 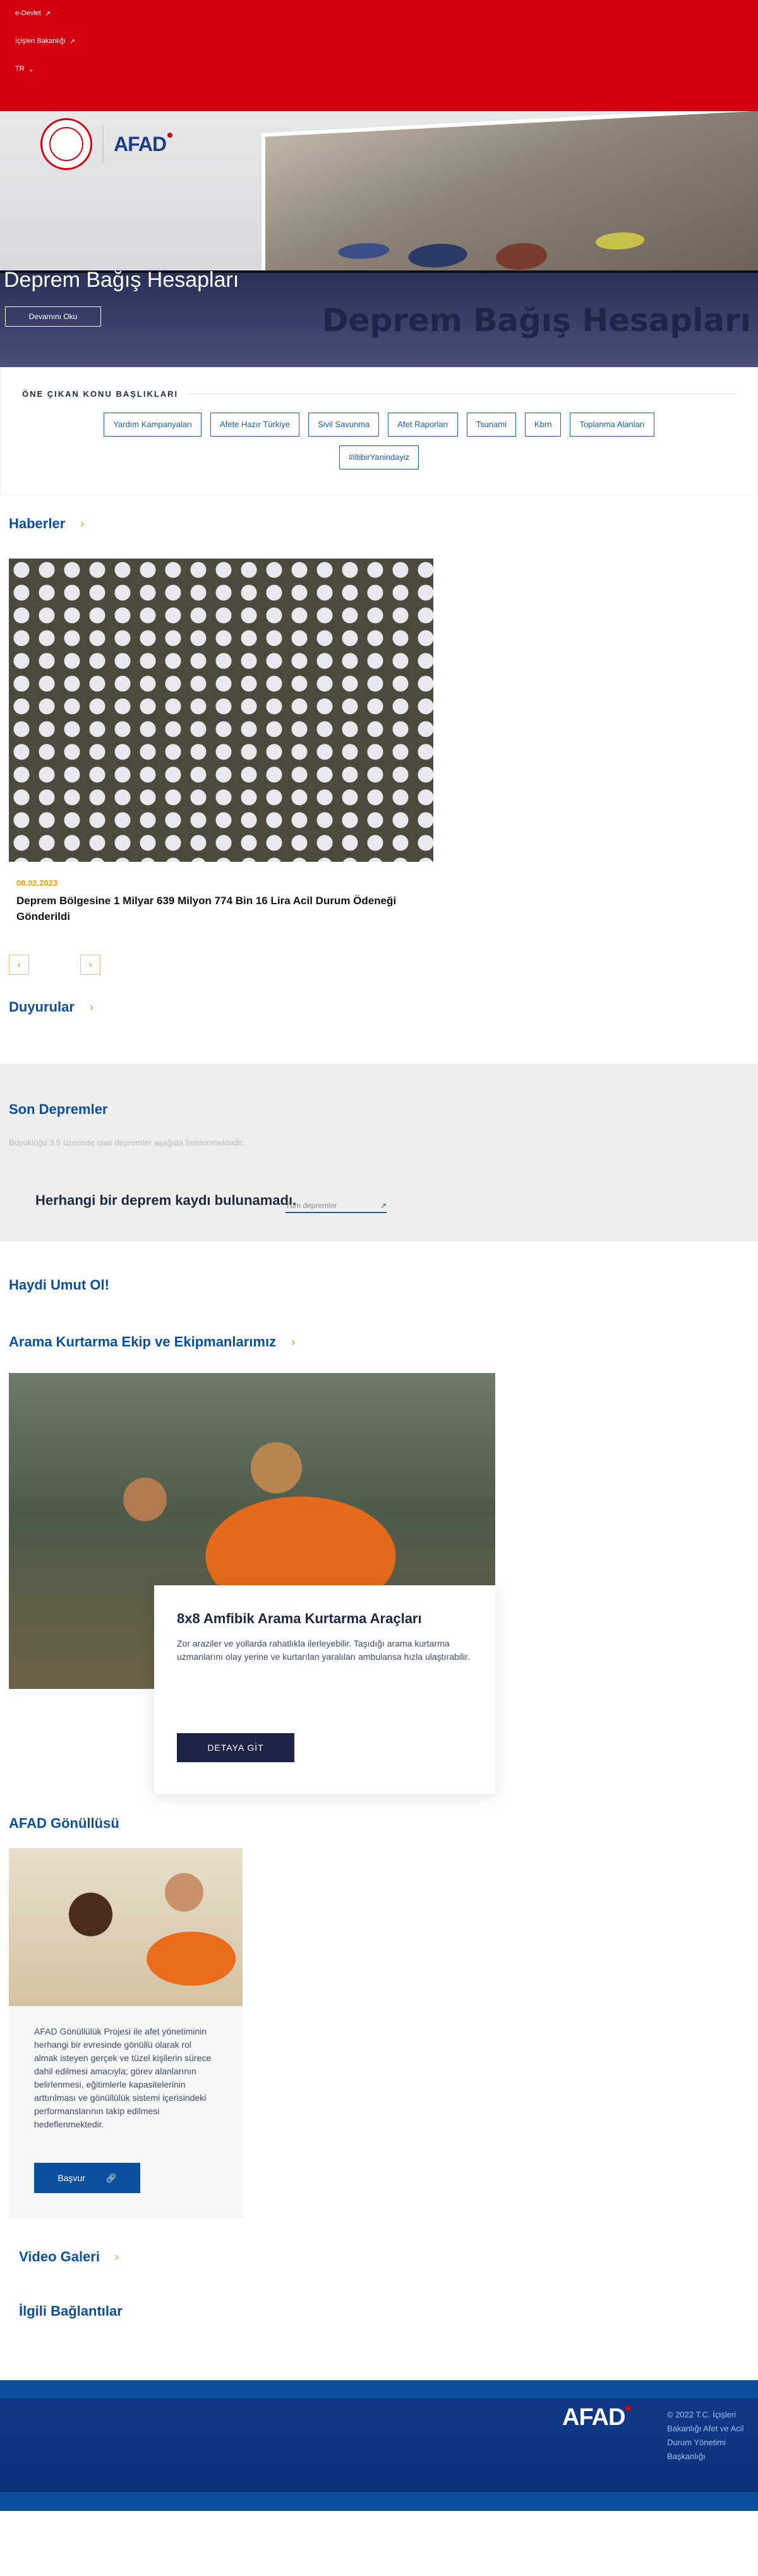 I want to click on chevron-down-icon: ⌄, so click(x=31, y=69).